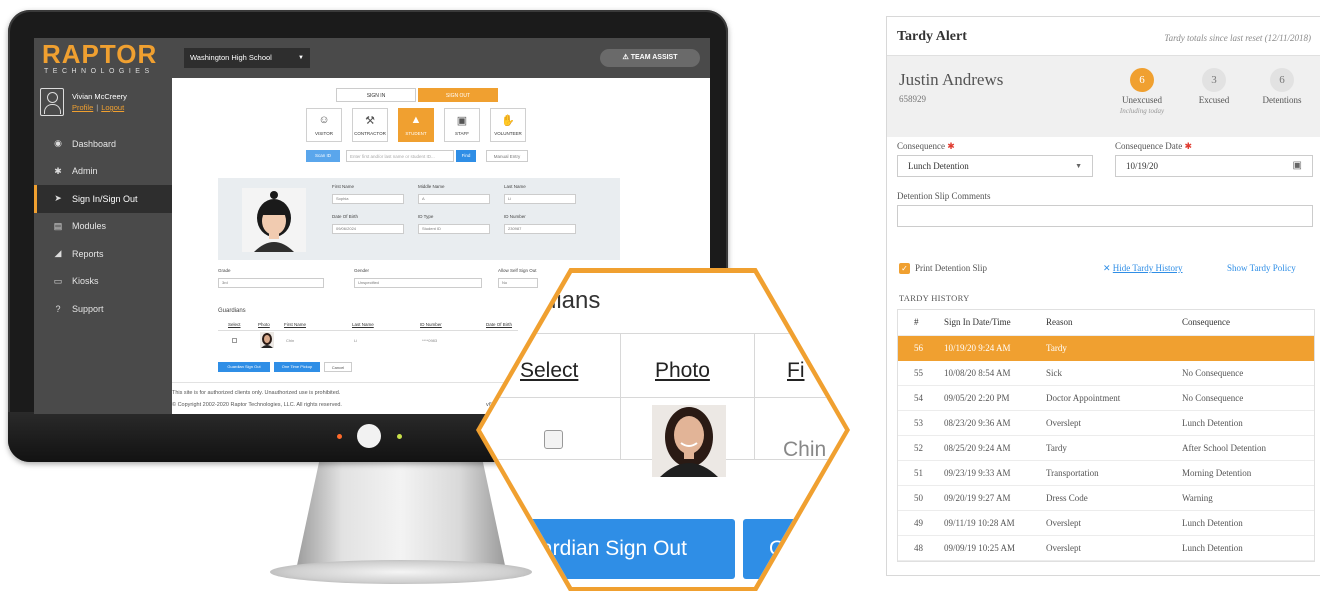 Image resolution: width=1320 pixels, height=591 pixels. Describe the element at coordinates (553, 439) in the screenshot. I see `zoom-select-checkbox` at that location.